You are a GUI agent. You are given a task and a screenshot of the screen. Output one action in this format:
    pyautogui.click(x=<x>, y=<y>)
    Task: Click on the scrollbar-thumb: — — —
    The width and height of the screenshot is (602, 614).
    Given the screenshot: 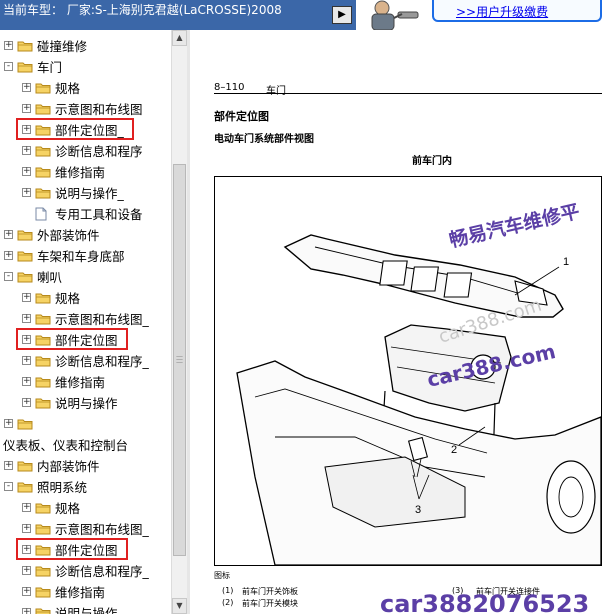 What is the action you would take?
    pyautogui.click(x=179, y=360)
    